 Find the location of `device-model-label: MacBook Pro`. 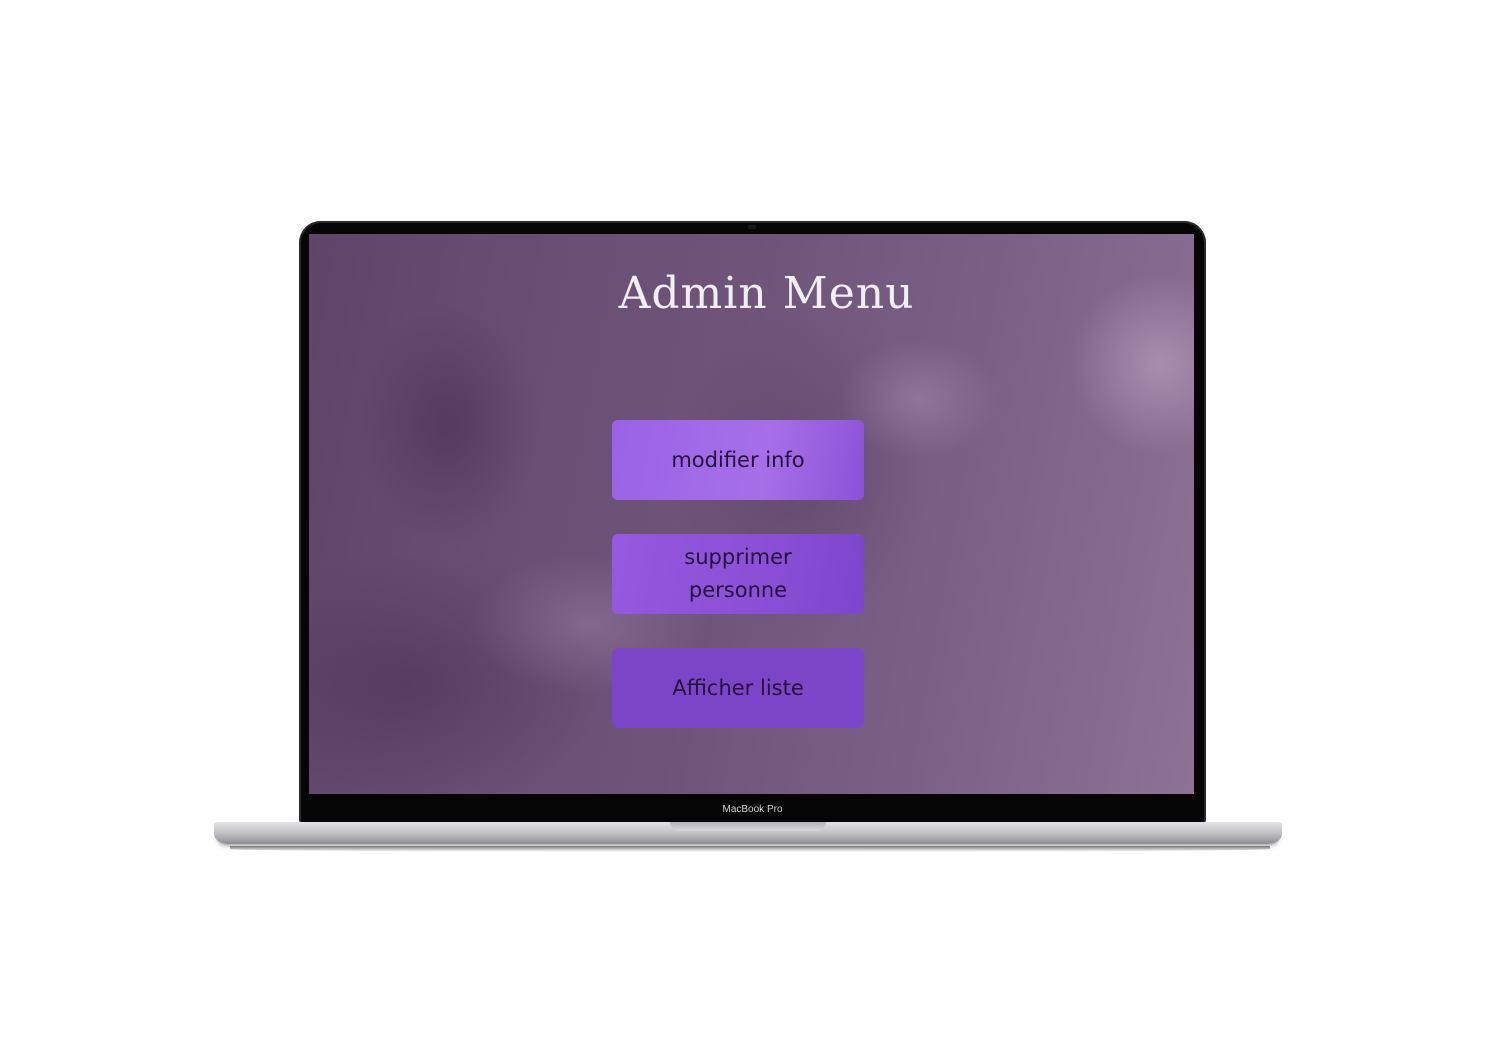

device-model-label: MacBook Pro is located at coordinates (752, 809).